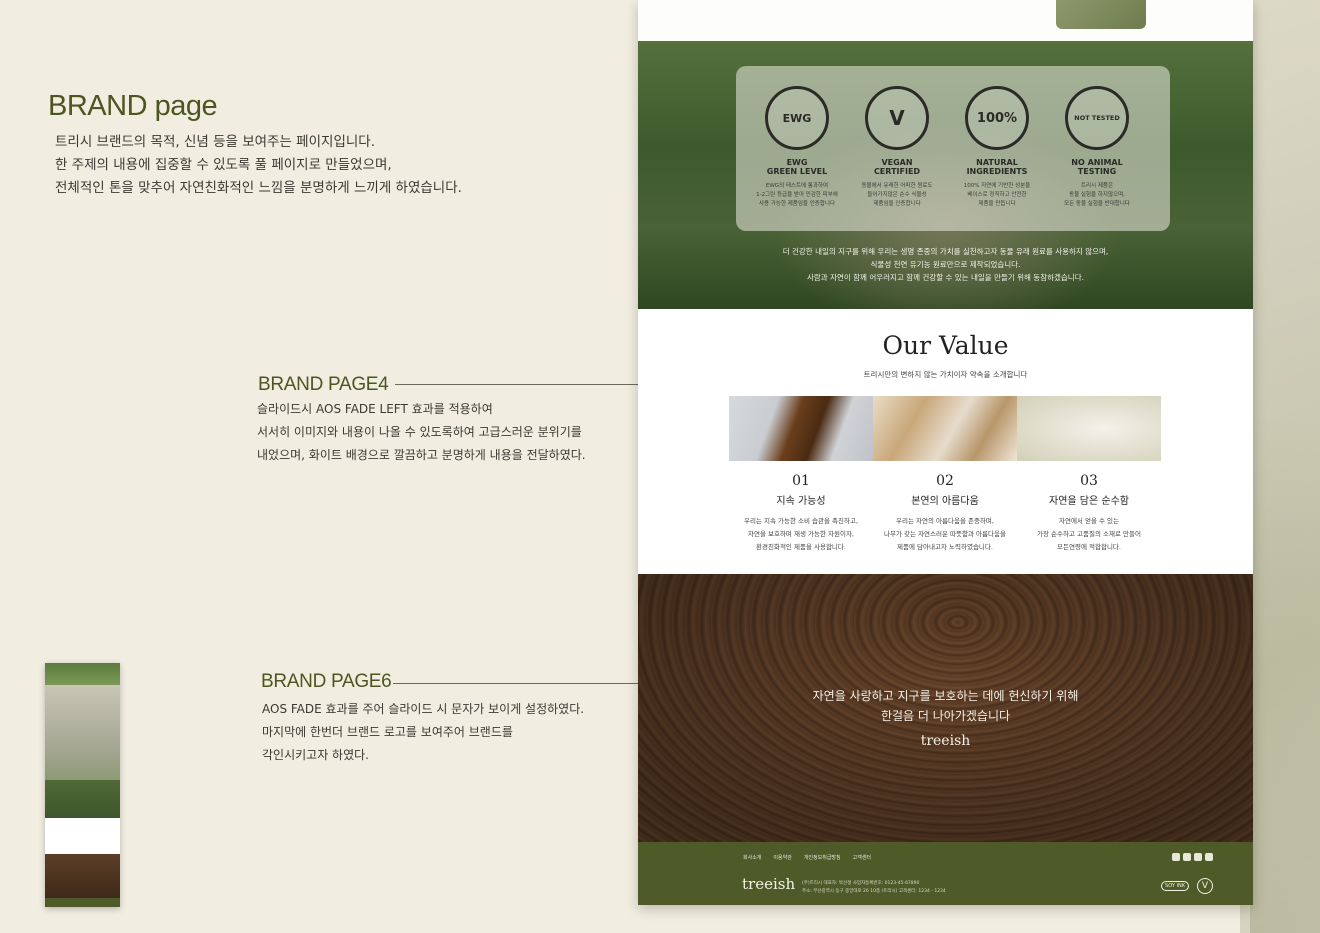 This screenshot has width=1320, height=933. What do you see at coordinates (82, 876) in the screenshot?
I see `thumb-wood` at bounding box center [82, 876].